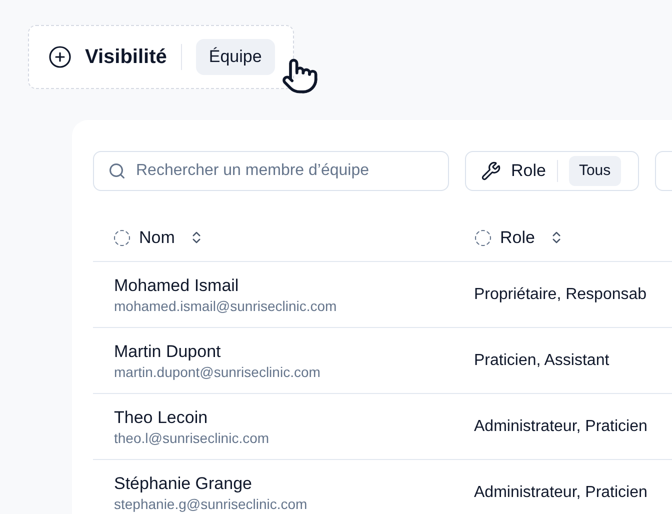 This screenshot has height=514, width=672. What do you see at coordinates (192, 437) in the screenshot?
I see `member-email: theo.l@sunriseclinic.com` at bounding box center [192, 437].